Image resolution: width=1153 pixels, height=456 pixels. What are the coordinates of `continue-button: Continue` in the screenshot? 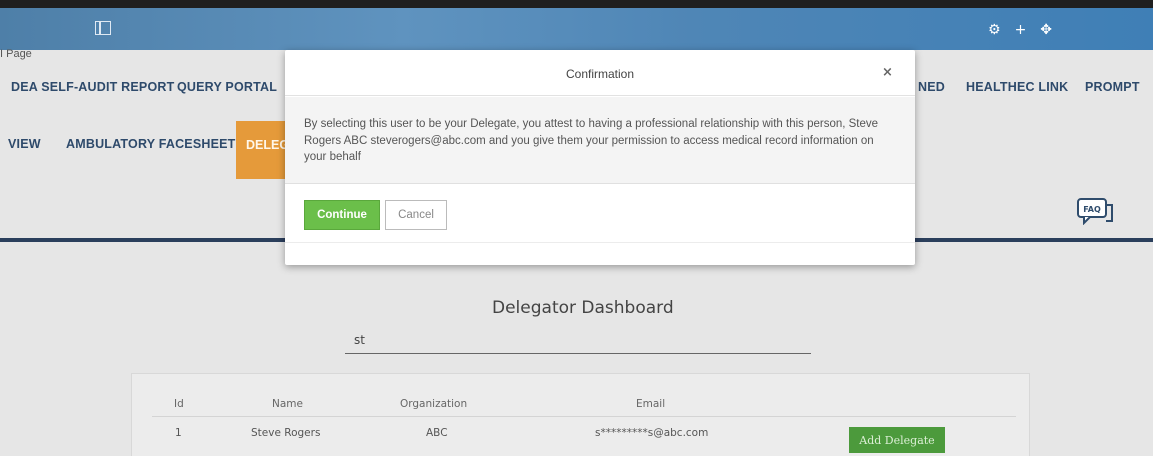 It's located at (342, 215).